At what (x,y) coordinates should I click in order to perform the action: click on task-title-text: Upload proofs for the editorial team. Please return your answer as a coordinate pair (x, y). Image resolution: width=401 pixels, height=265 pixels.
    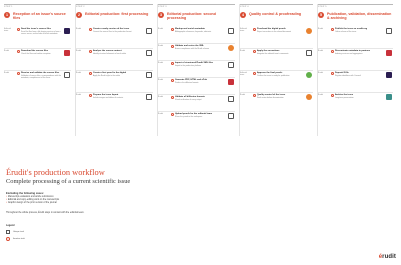
    Looking at the image, I should click on (194, 114).